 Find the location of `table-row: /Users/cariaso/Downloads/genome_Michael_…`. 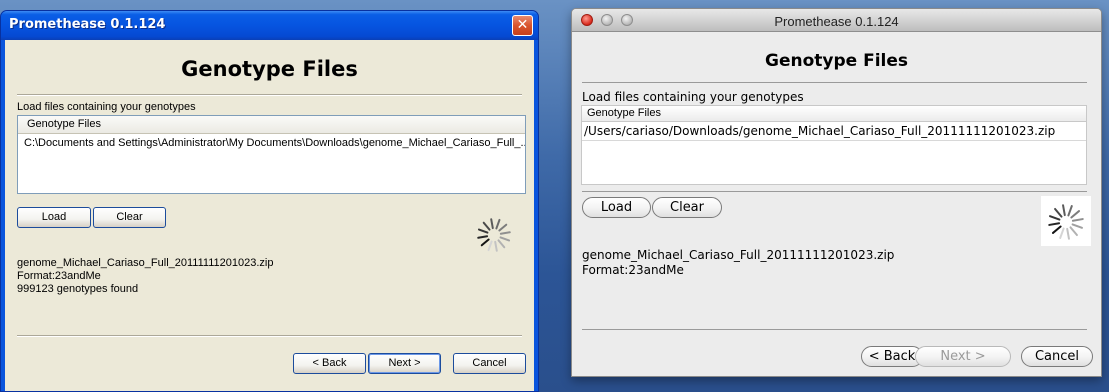

table-row: /Users/cariaso/Downloads/genome_Michael_… is located at coordinates (834, 131).